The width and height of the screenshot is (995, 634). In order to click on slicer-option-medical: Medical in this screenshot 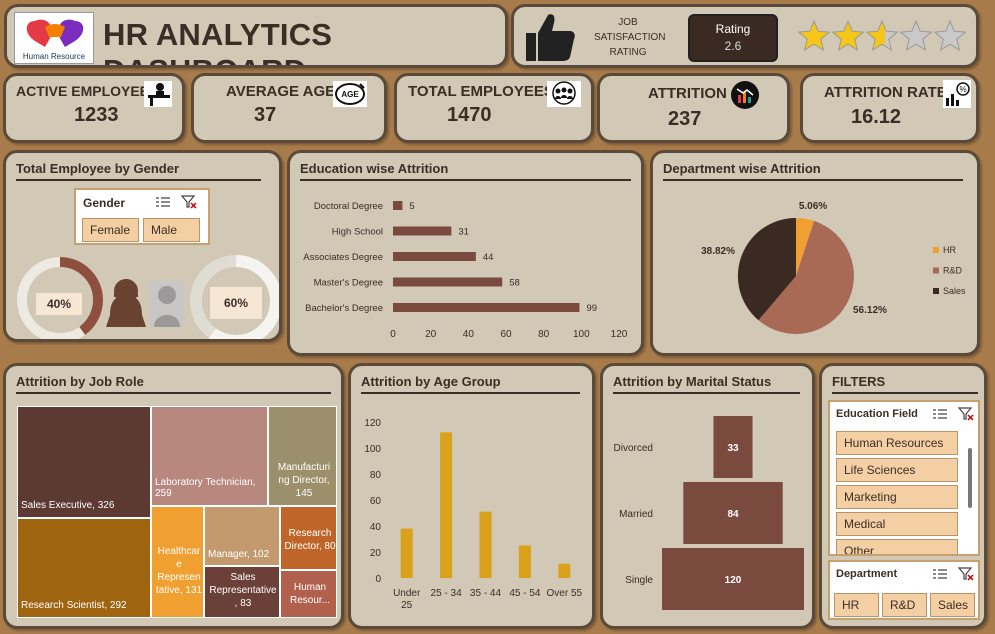, I will do `click(897, 524)`.